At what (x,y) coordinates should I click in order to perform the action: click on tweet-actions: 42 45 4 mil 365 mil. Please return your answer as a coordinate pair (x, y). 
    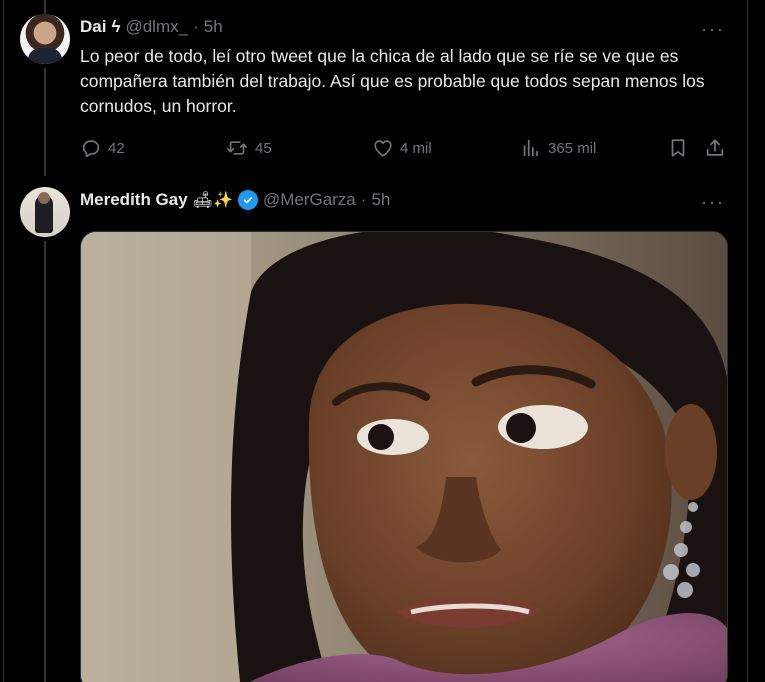
    Looking at the image, I should click on (405, 148).